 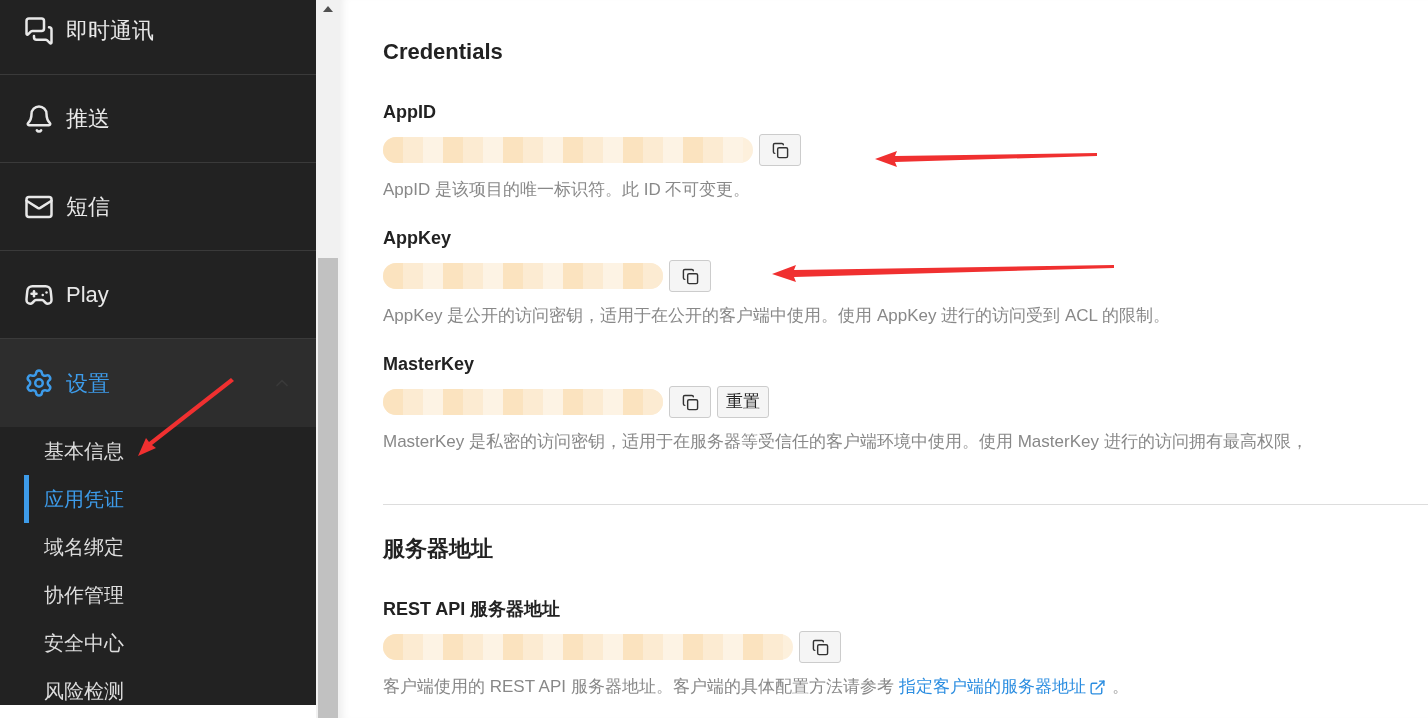 I want to click on field-label: AppID, so click(x=410, y=112).